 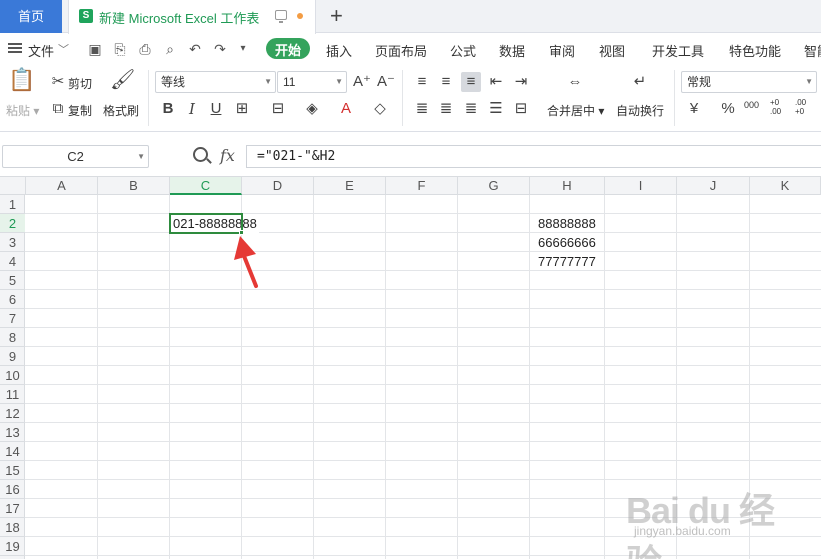 I want to click on row-header: 18, so click(x=12, y=527).